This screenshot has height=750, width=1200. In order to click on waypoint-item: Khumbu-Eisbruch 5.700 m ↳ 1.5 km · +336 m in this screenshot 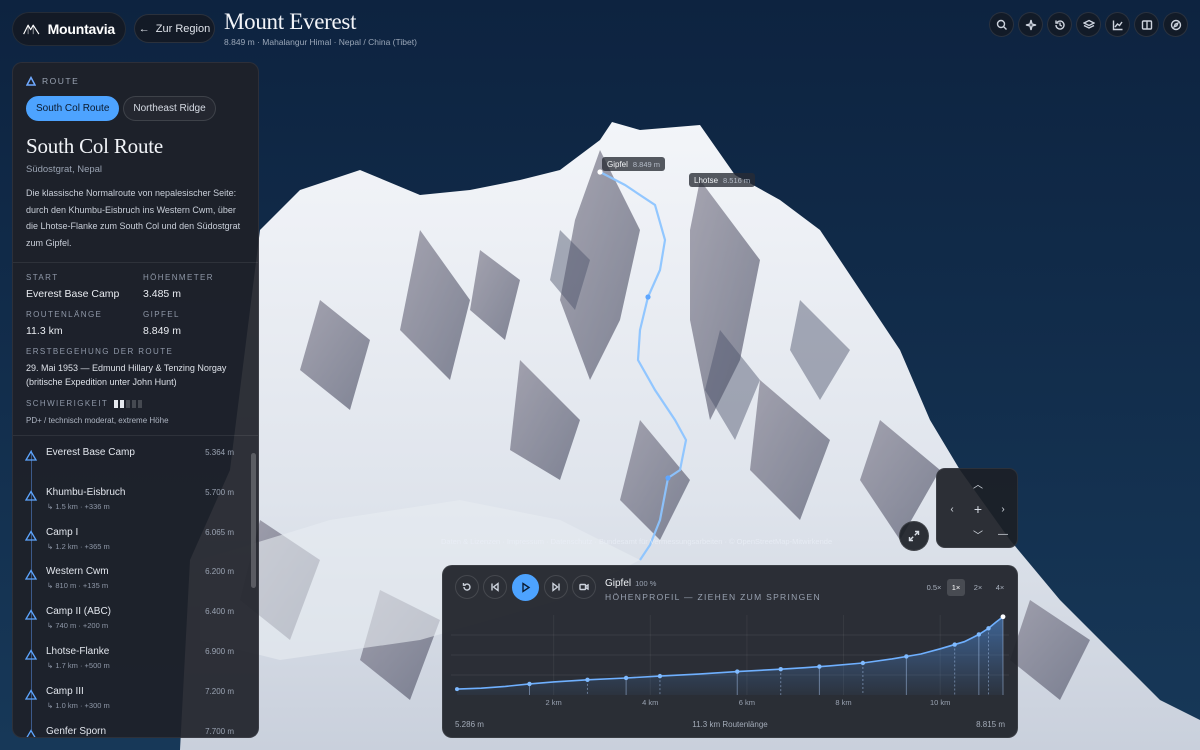, I will do `click(135, 502)`.